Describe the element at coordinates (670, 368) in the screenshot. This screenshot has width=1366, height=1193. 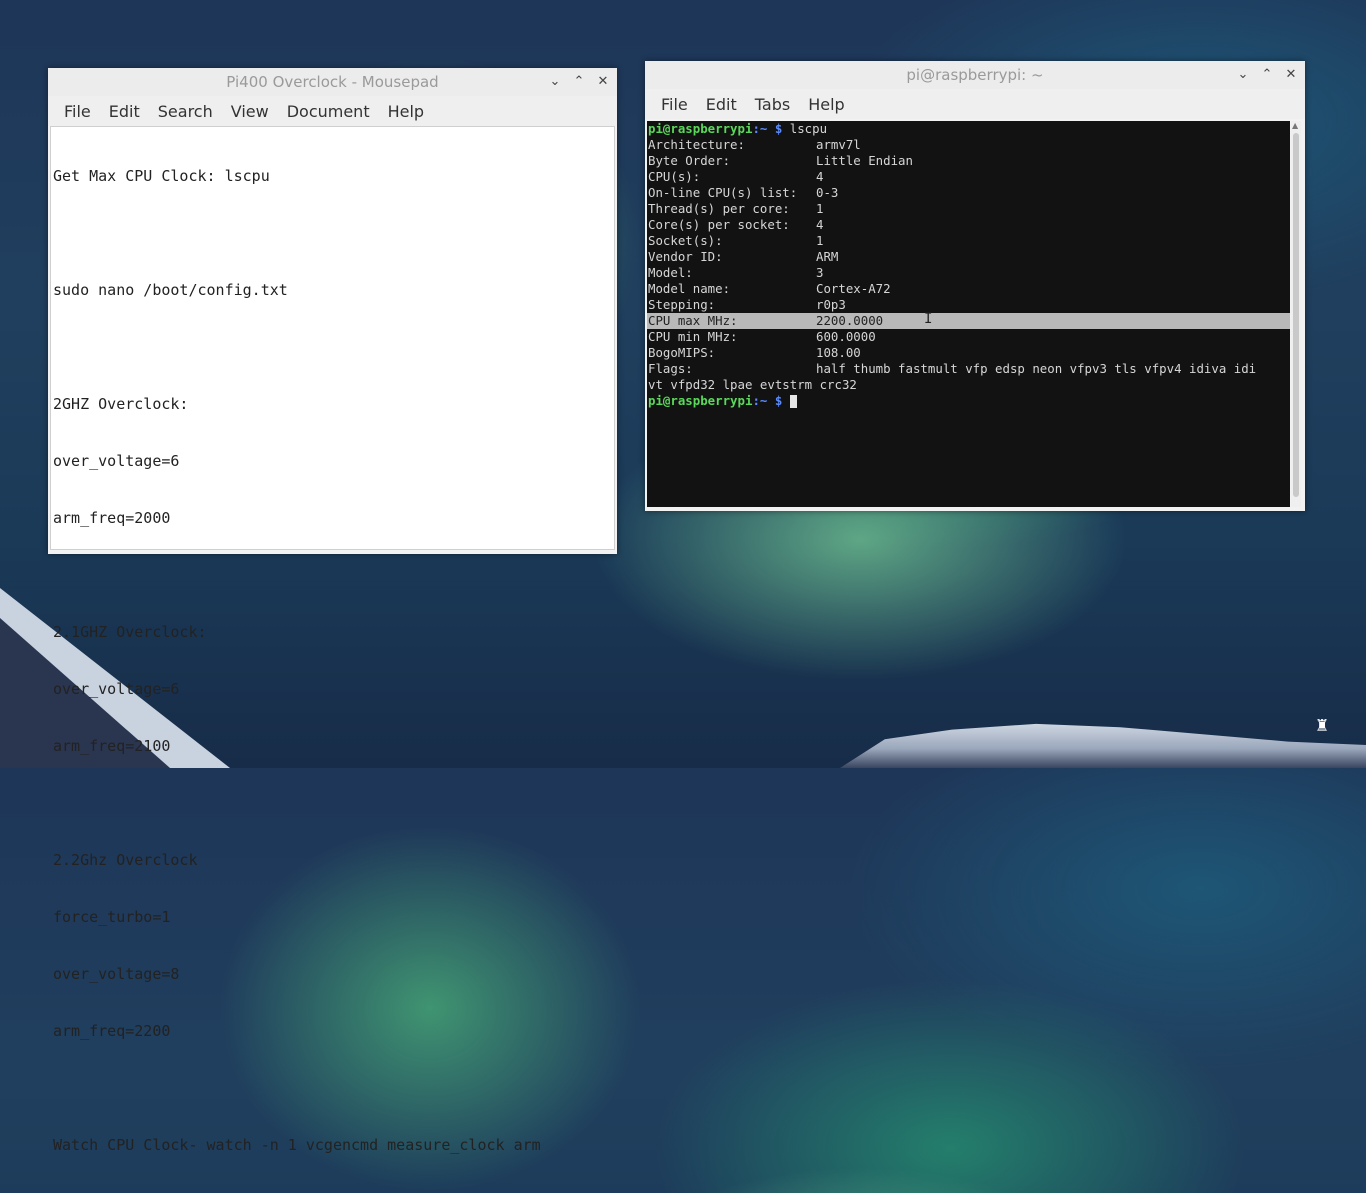
I see `row-key: Flags:` at that location.